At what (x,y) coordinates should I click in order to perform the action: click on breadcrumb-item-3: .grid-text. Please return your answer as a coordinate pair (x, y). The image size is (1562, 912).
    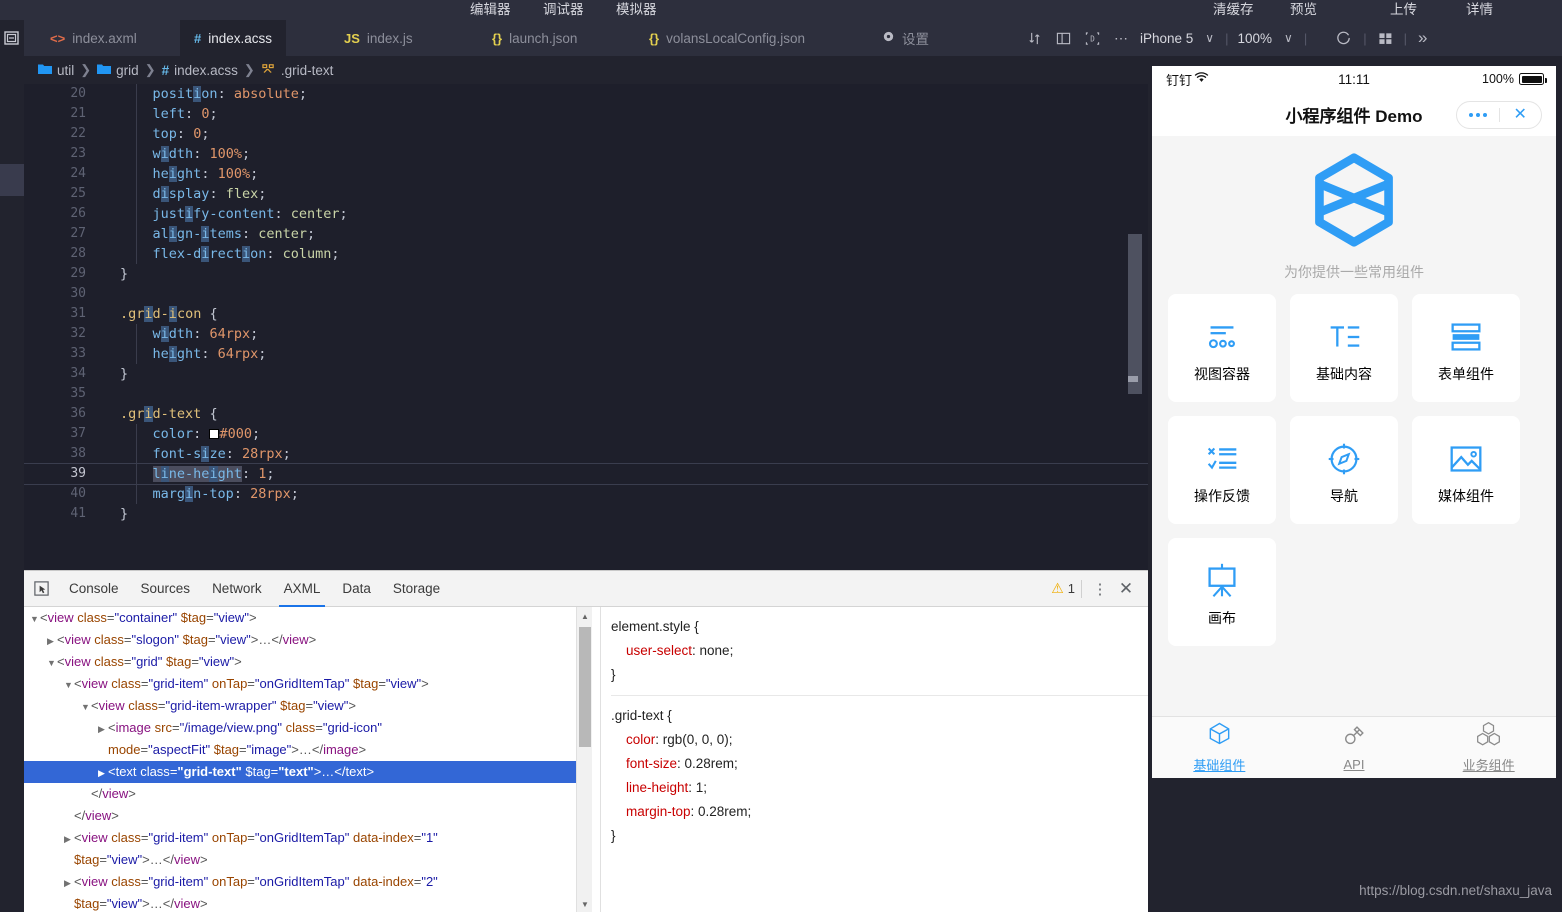
    Looking at the image, I should click on (297, 70).